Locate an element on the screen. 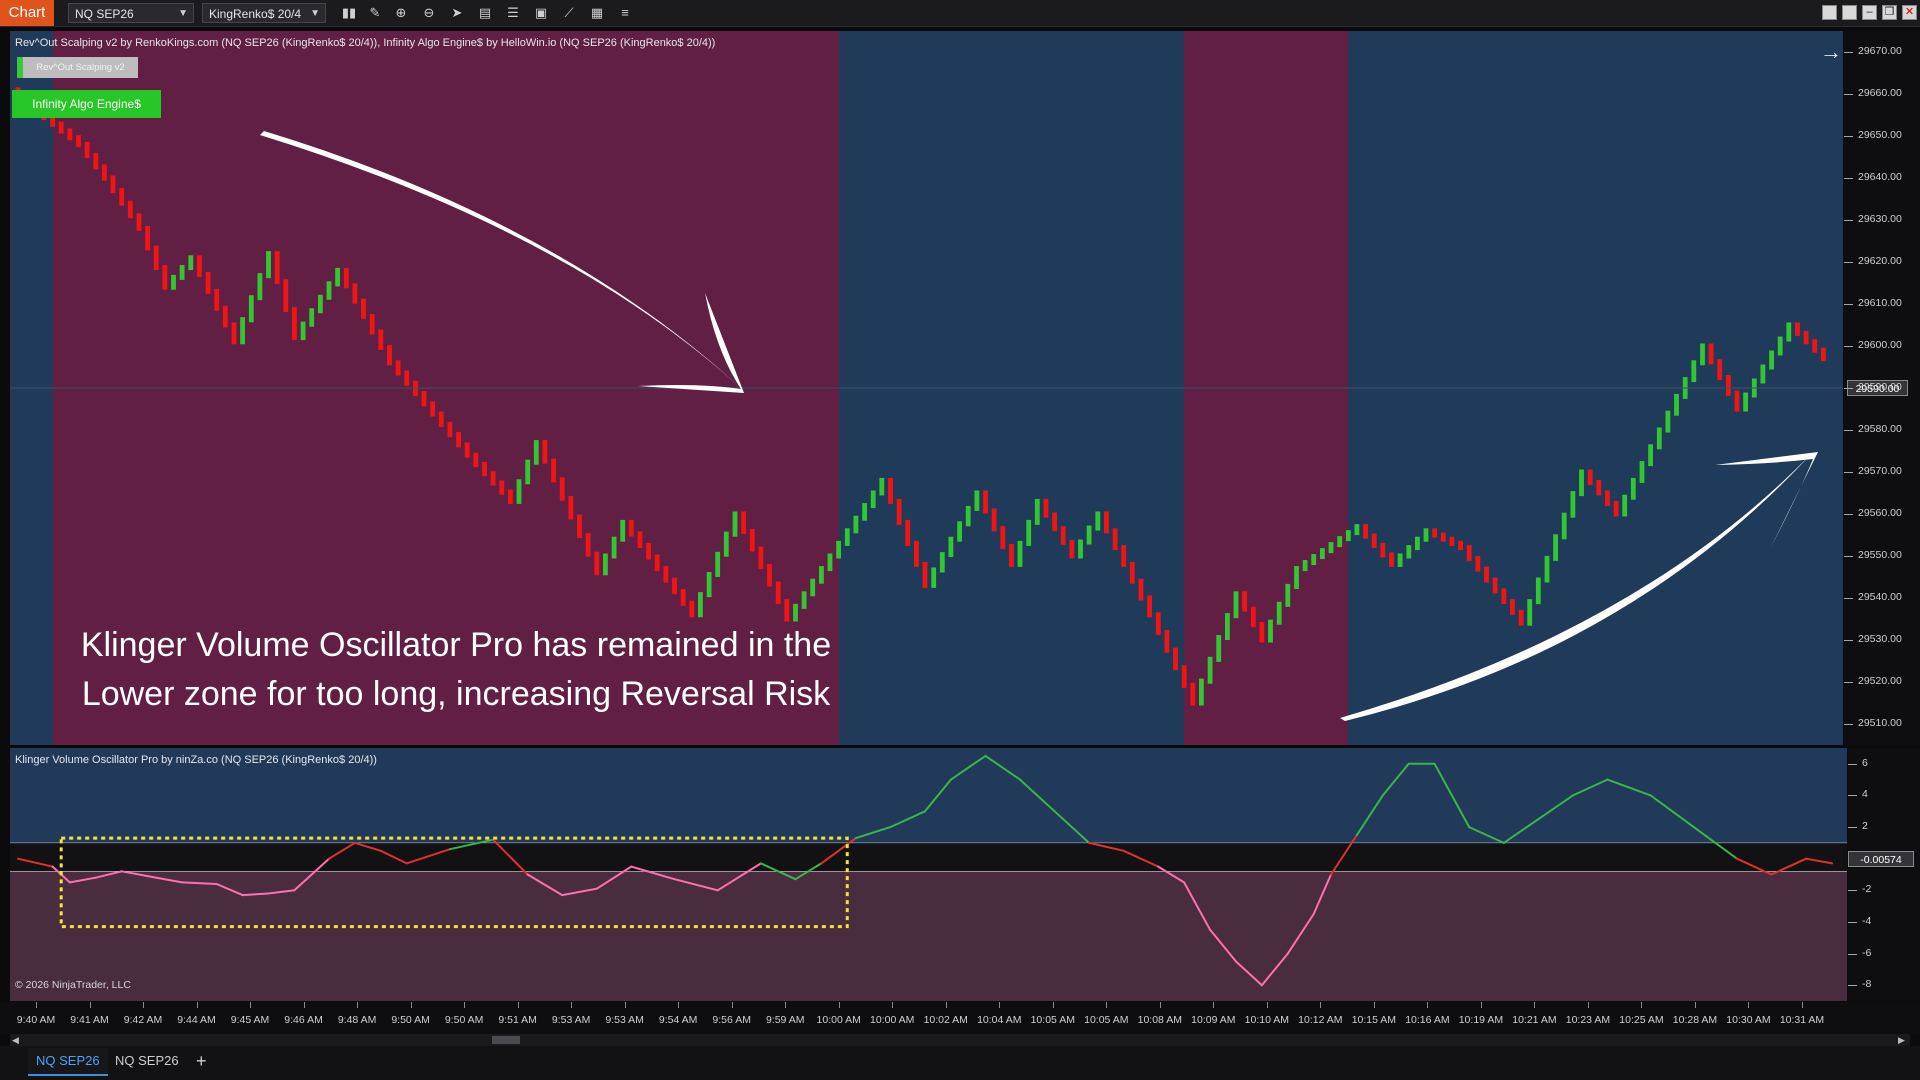 The image size is (1920, 1080). up-arrow-head is located at coordinates (1766, 500).